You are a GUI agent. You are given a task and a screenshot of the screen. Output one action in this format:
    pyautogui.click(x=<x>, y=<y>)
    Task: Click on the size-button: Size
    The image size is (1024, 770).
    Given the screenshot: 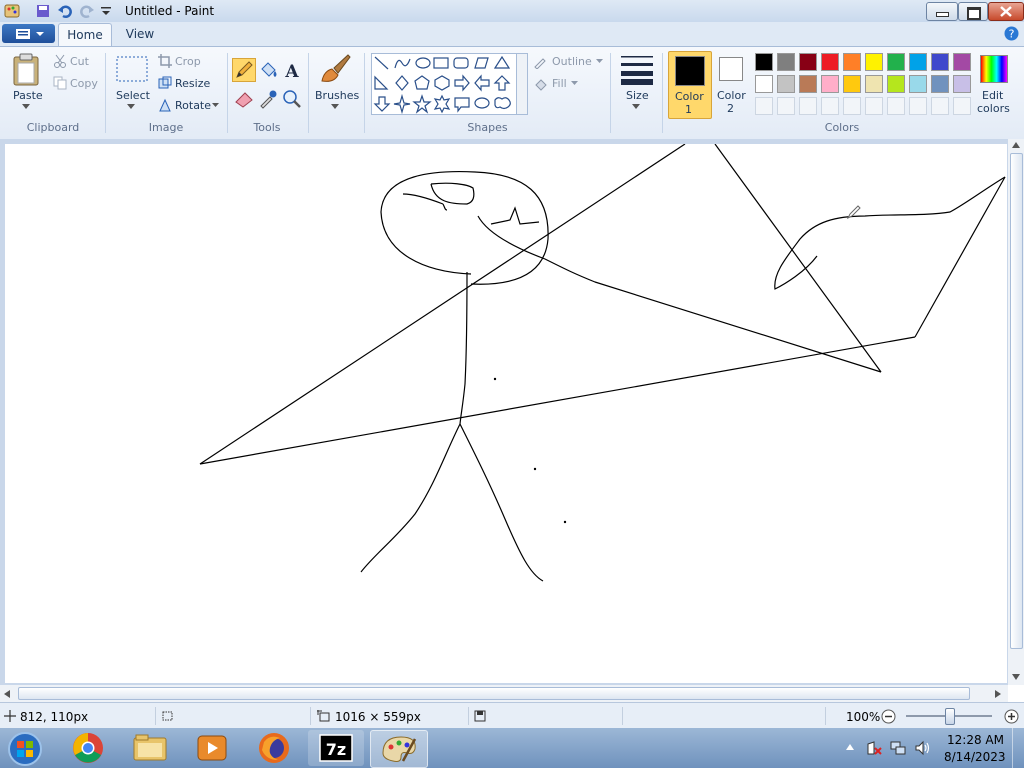 What is the action you would take?
    pyautogui.click(x=637, y=95)
    